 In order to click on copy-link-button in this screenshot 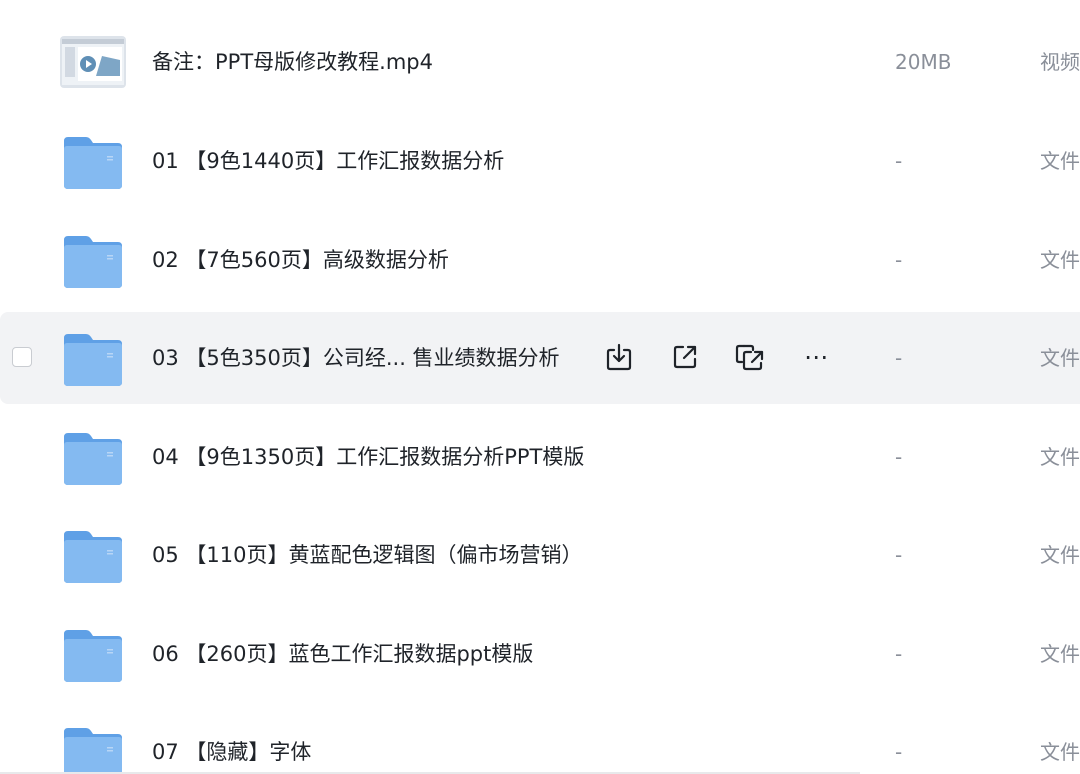, I will do `click(750, 357)`.